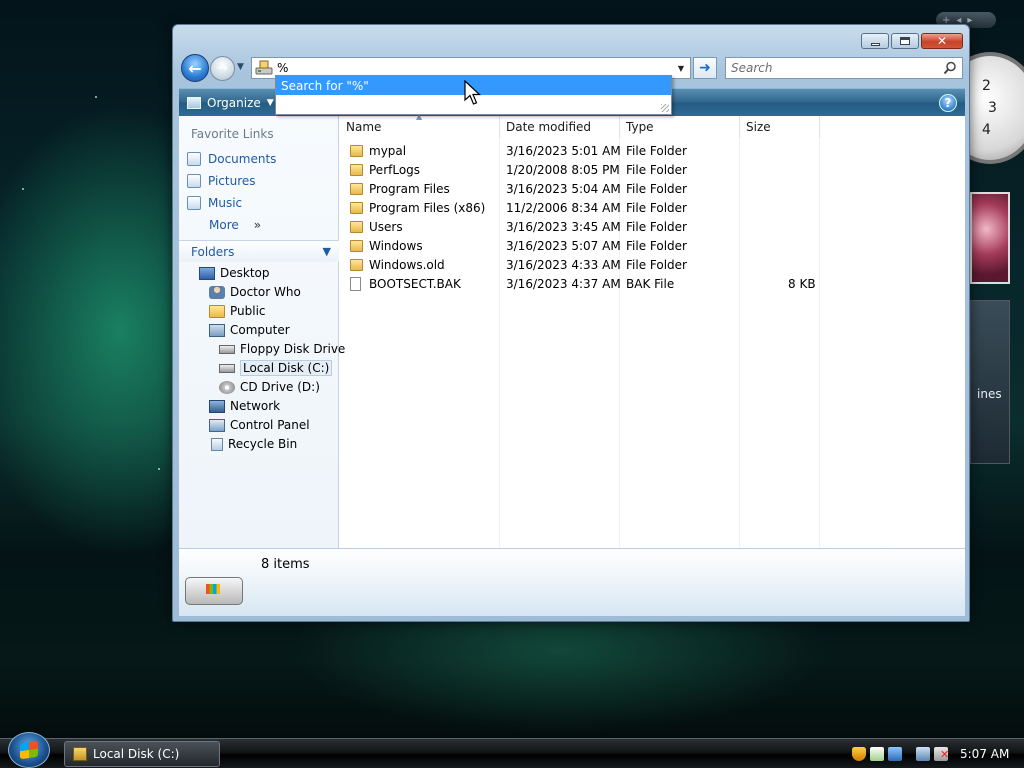  What do you see at coordinates (254, 444) in the screenshot?
I see `tree-item-recycle-bin: Recycle Bin` at bounding box center [254, 444].